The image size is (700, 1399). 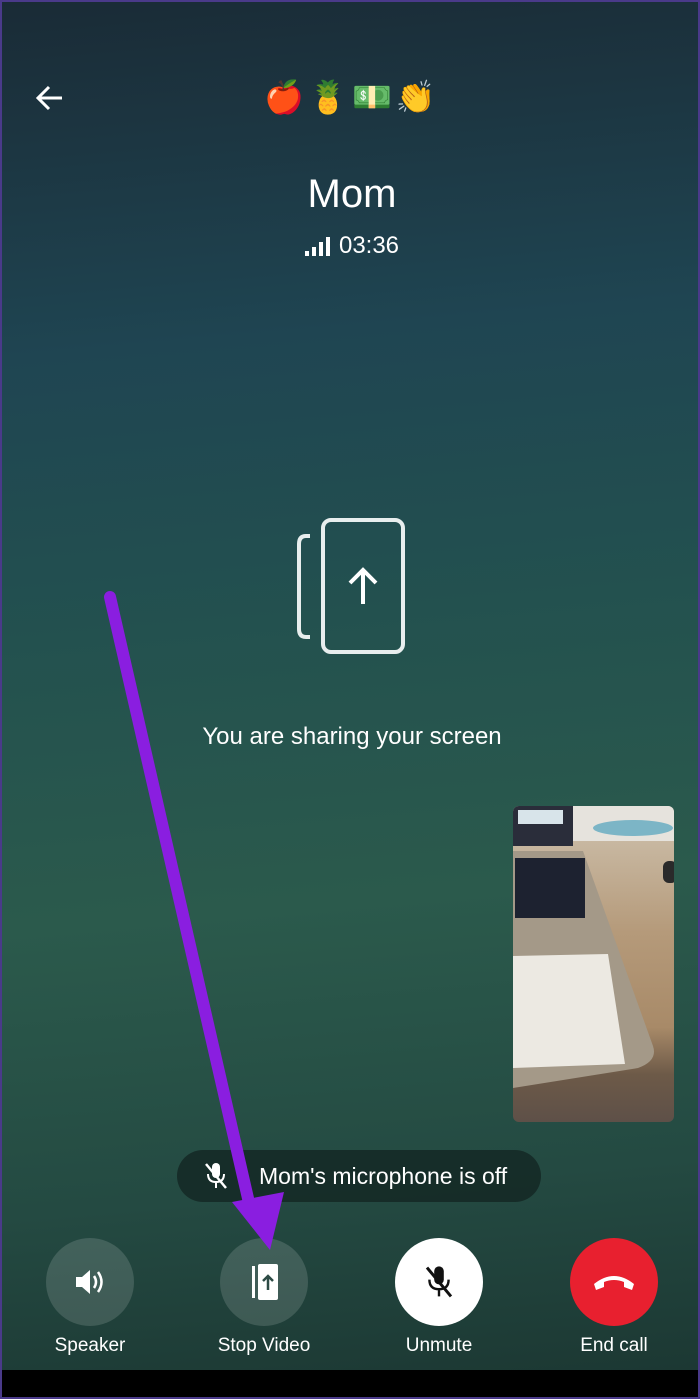 I want to click on stop-video-button, so click(x=264, y=1282).